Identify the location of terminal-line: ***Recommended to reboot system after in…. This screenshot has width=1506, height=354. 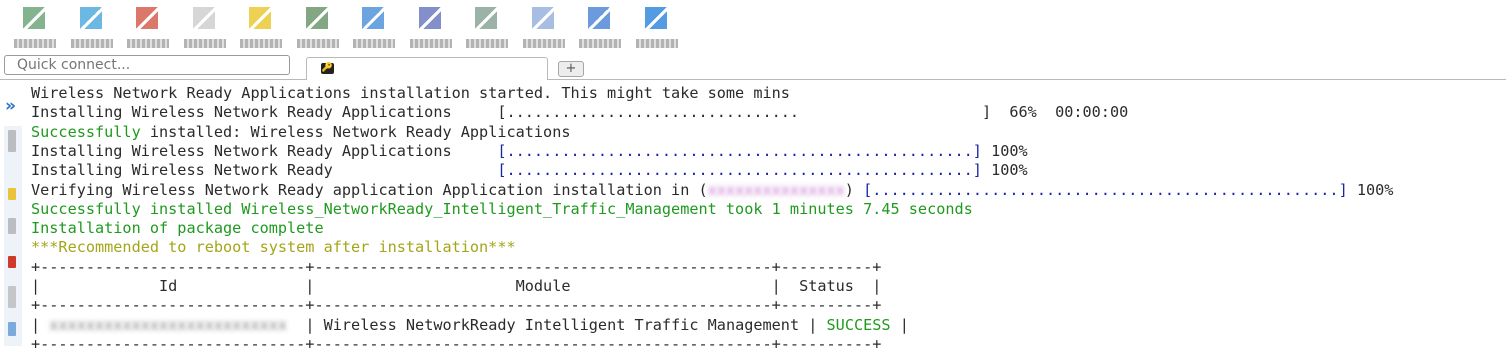
(273, 247).